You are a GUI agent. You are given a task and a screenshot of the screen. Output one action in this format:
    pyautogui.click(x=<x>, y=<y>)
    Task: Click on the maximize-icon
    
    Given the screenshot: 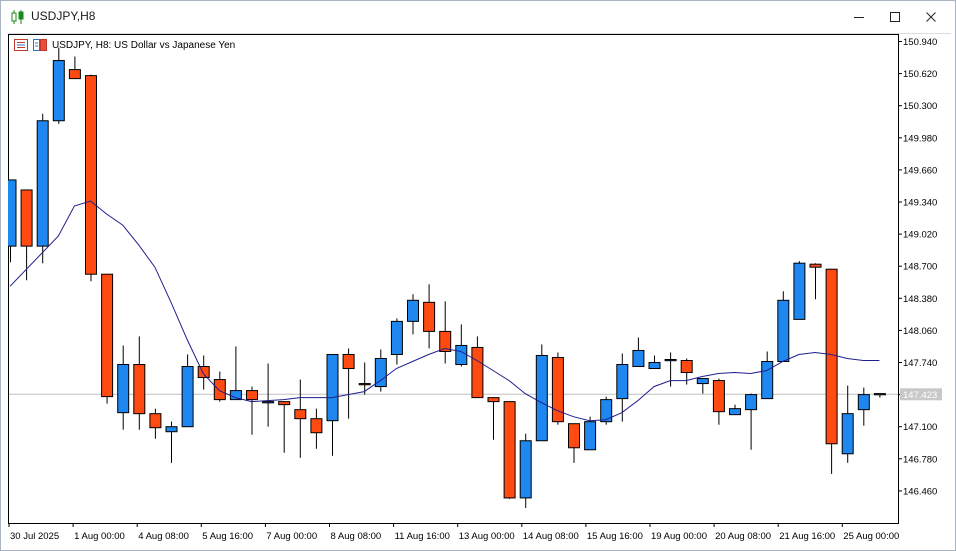 What is the action you would take?
    pyautogui.click(x=895, y=17)
    